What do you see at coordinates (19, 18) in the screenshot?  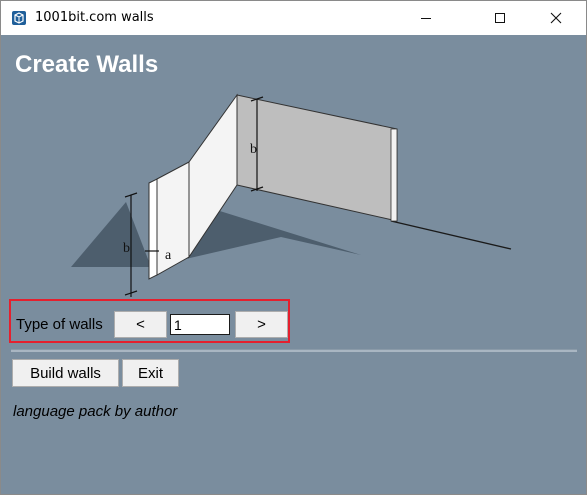 I see `sketchup-cube-icon` at bounding box center [19, 18].